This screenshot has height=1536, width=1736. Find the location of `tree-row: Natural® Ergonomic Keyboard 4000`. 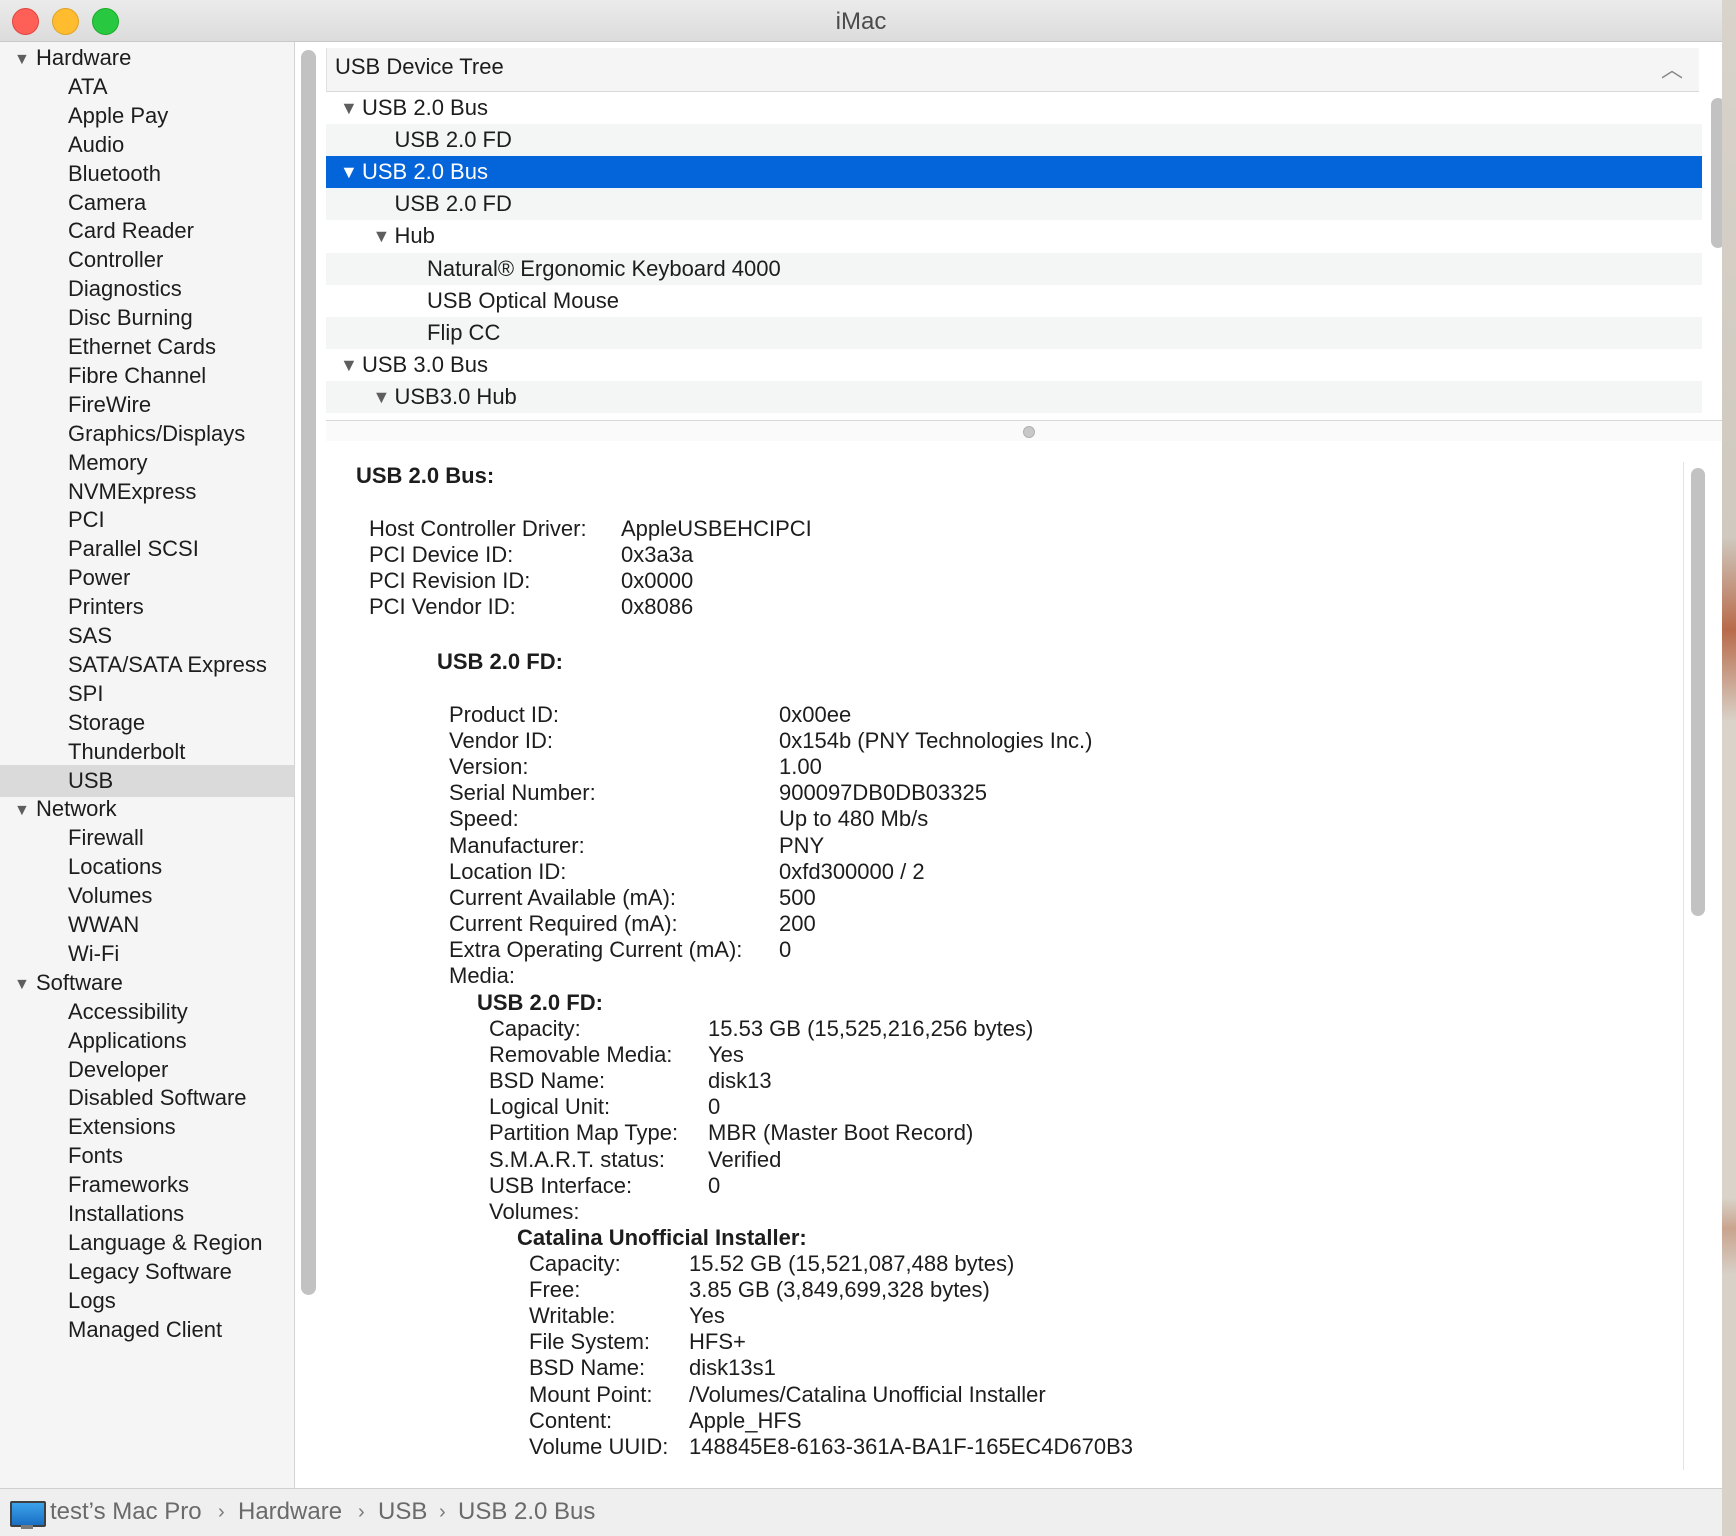

tree-row: Natural® Ergonomic Keyboard 4000 is located at coordinates (1014, 268).